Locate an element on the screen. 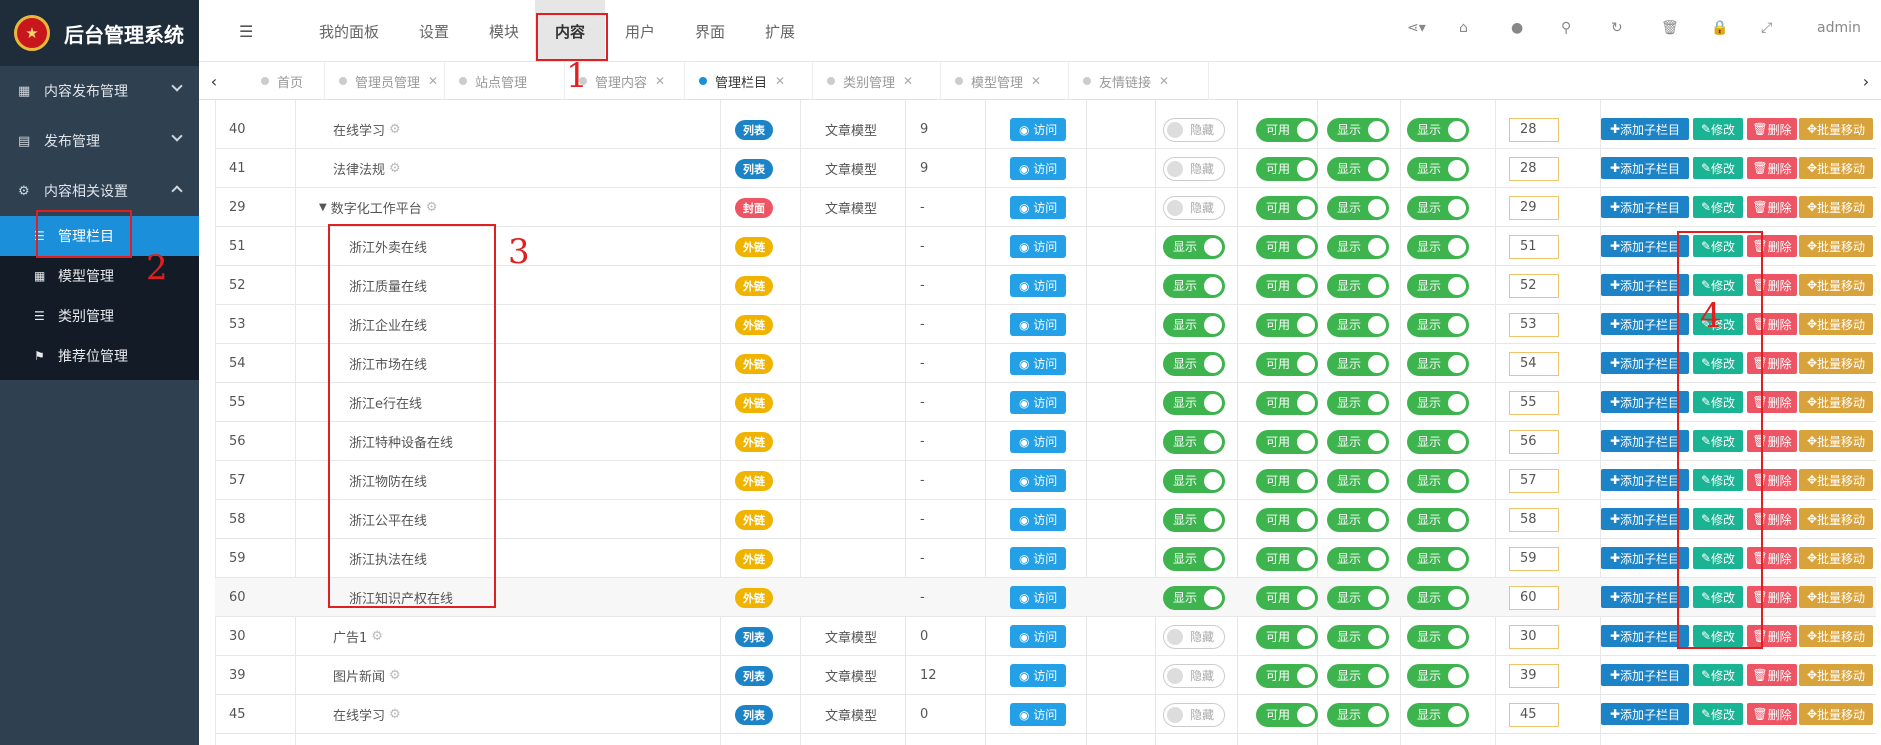 This screenshot has width=1881, height=745. refresh-icon: ↻ is located at coordinates (1617, 28).